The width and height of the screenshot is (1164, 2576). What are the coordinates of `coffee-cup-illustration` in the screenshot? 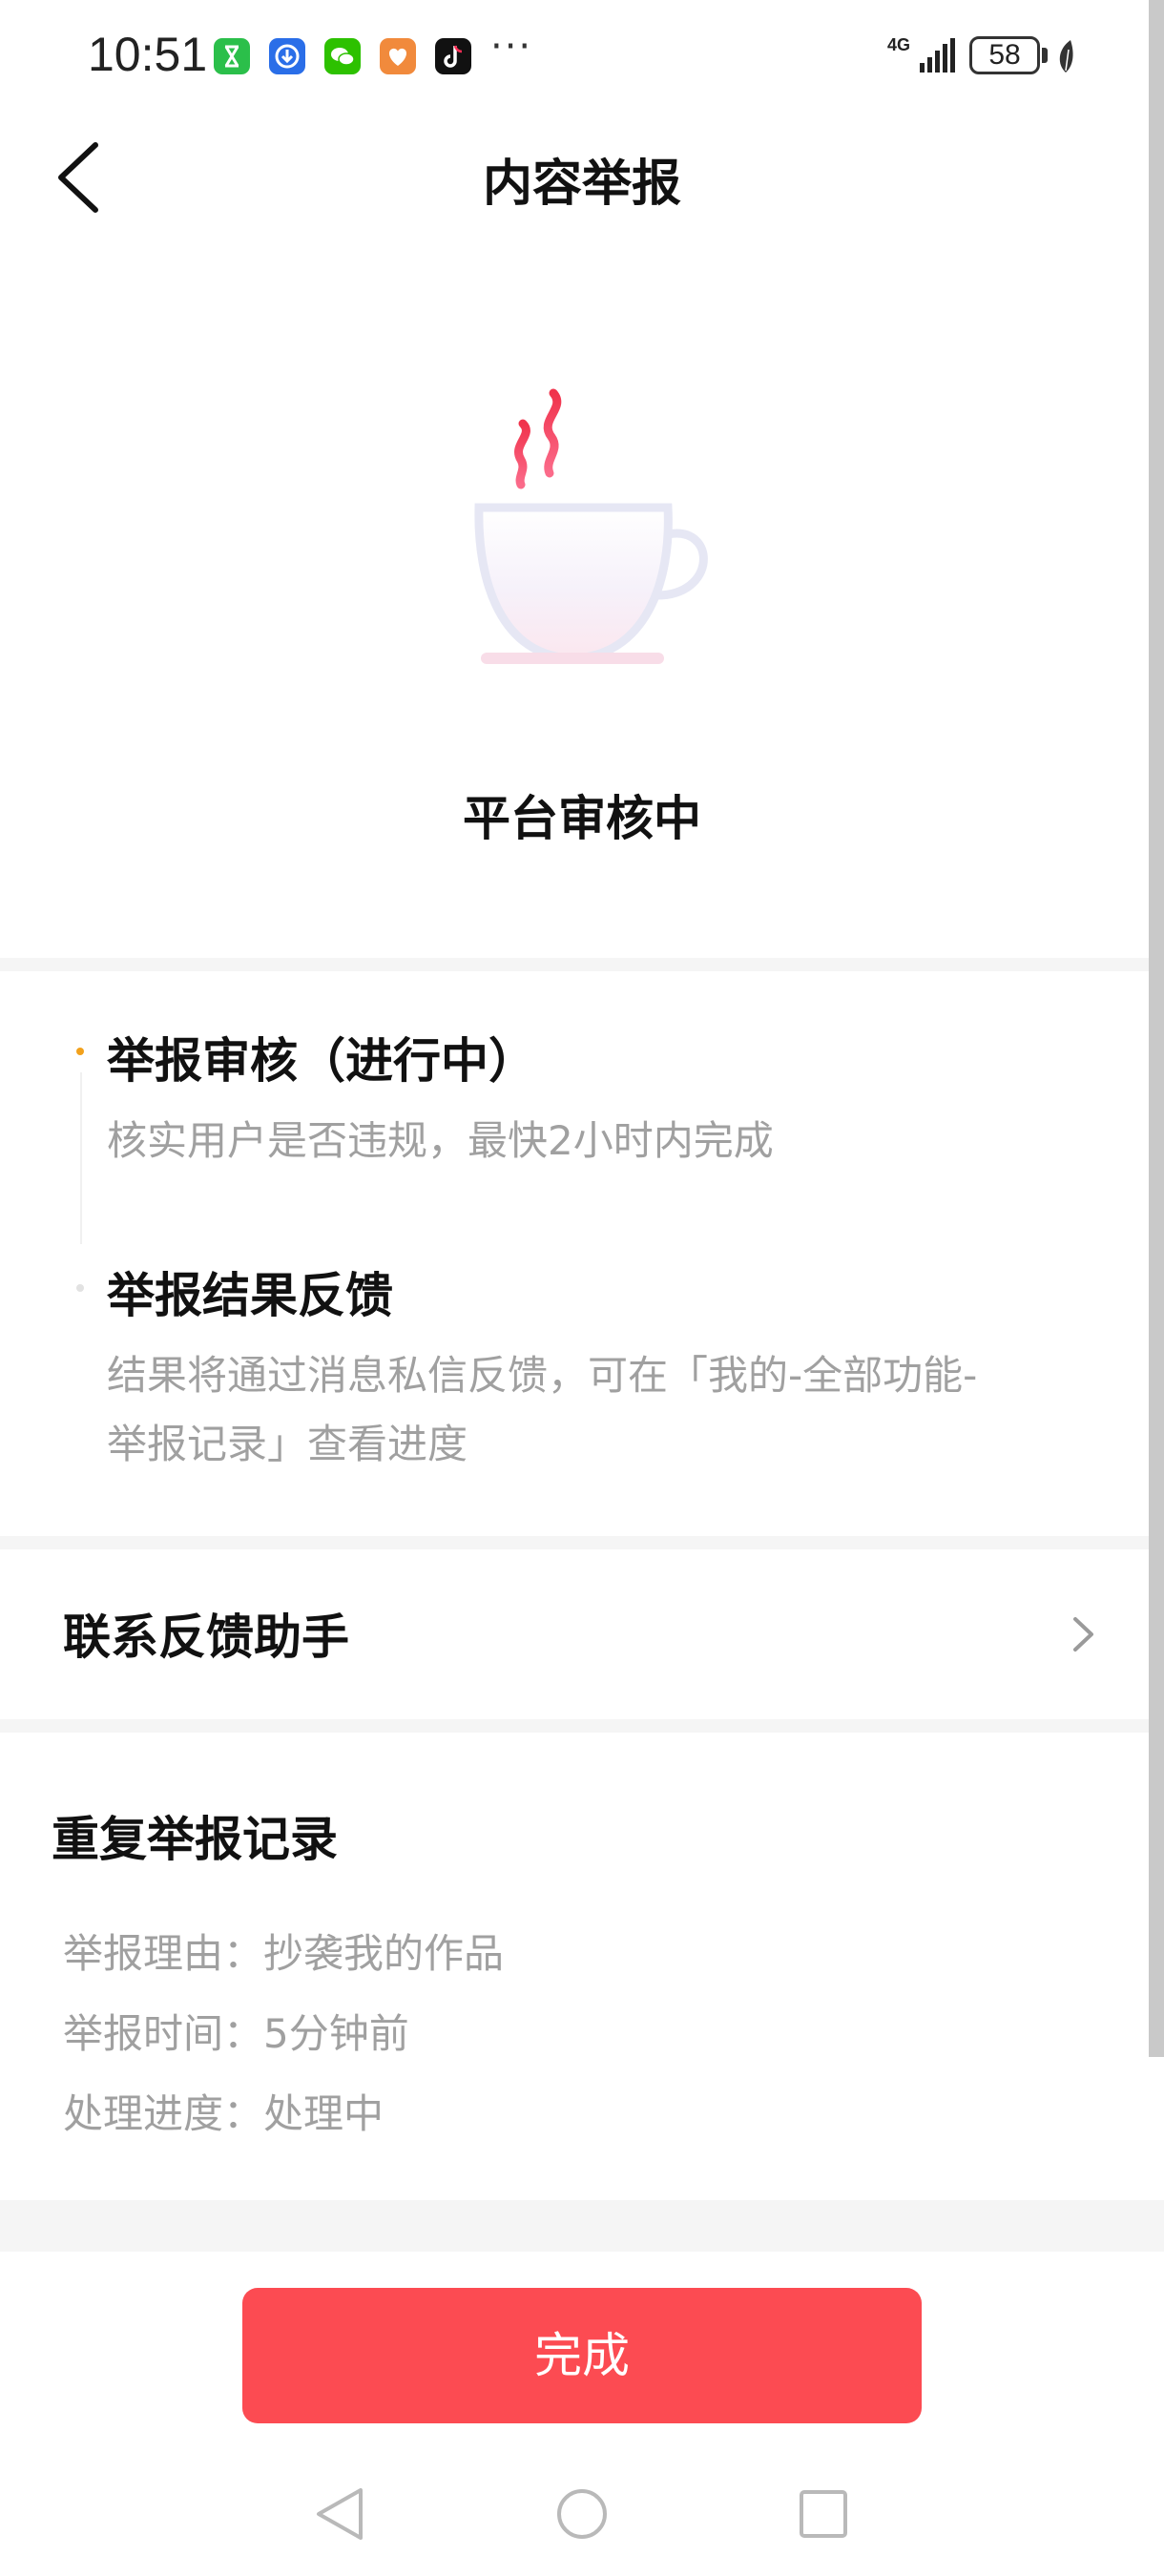 It's located at (591, 526).